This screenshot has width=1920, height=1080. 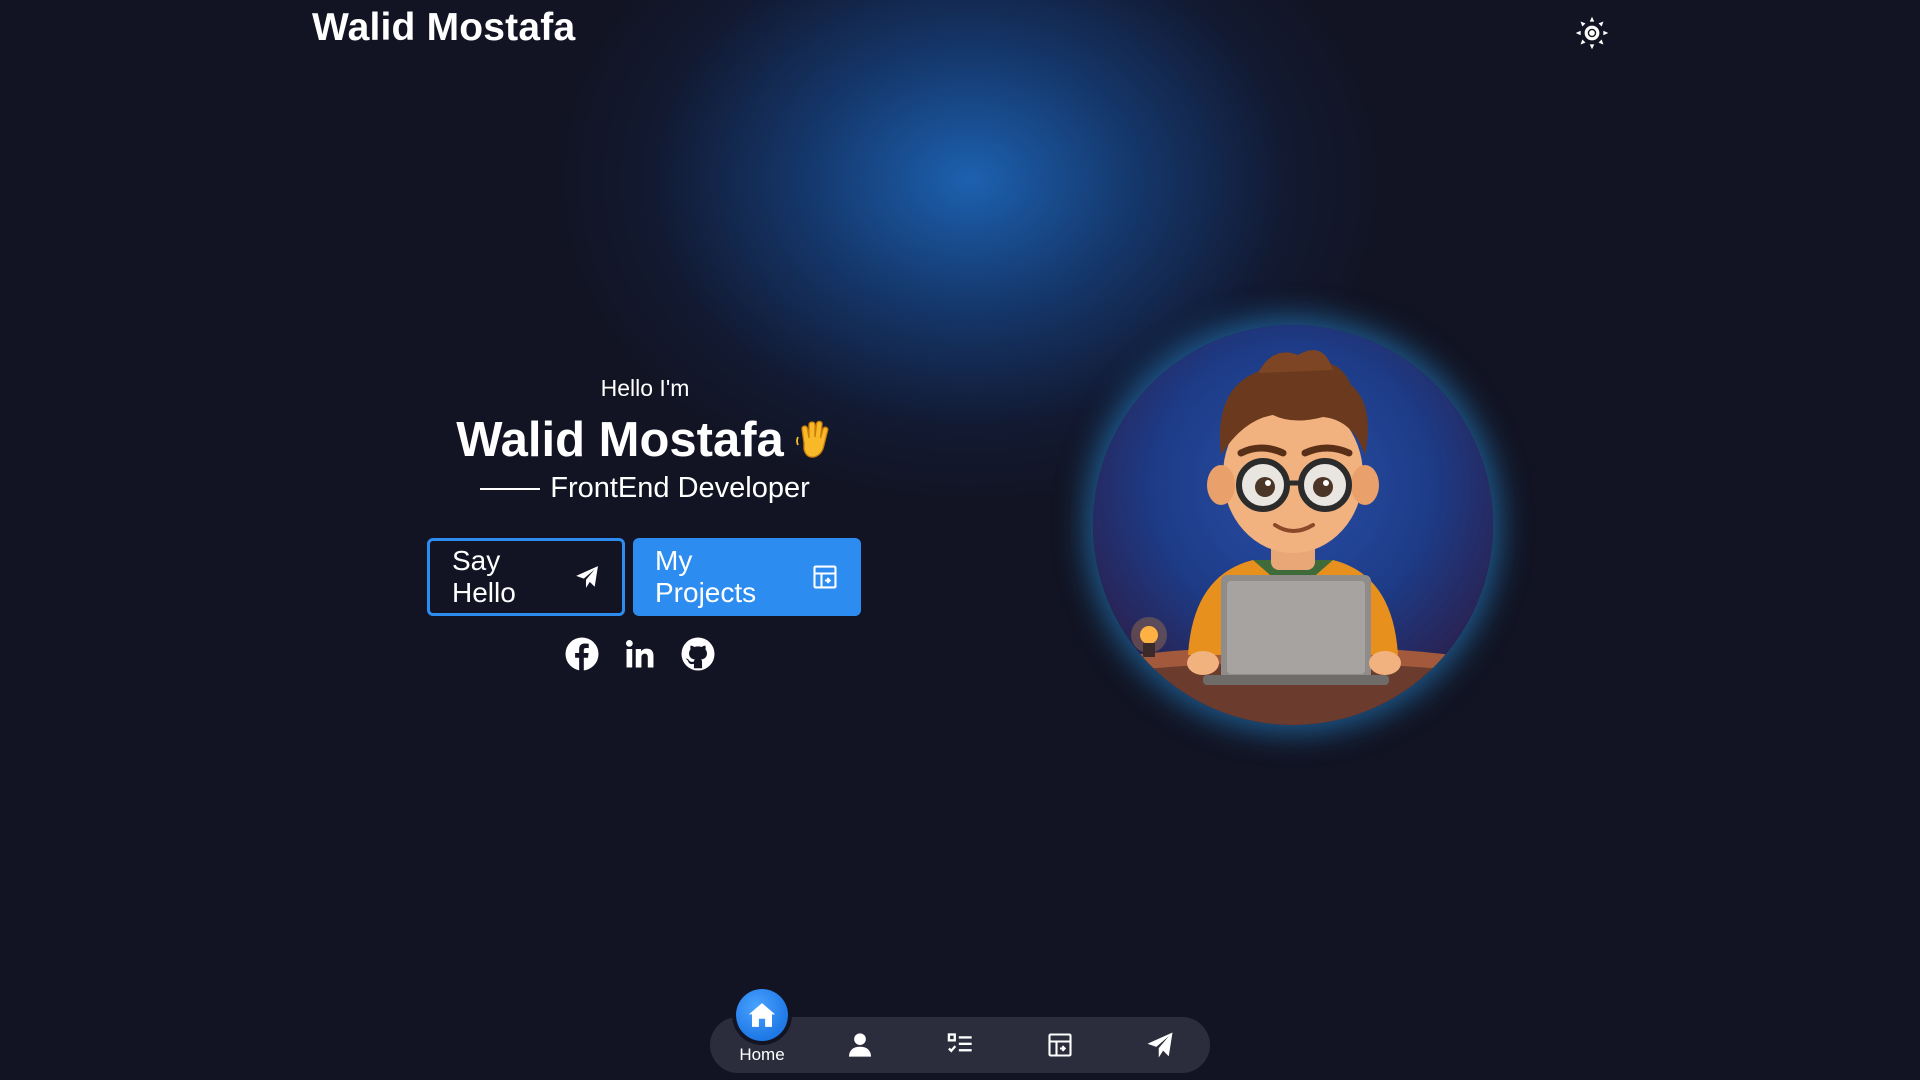 I want to click on facebook-link, so click(x=582, y=654).